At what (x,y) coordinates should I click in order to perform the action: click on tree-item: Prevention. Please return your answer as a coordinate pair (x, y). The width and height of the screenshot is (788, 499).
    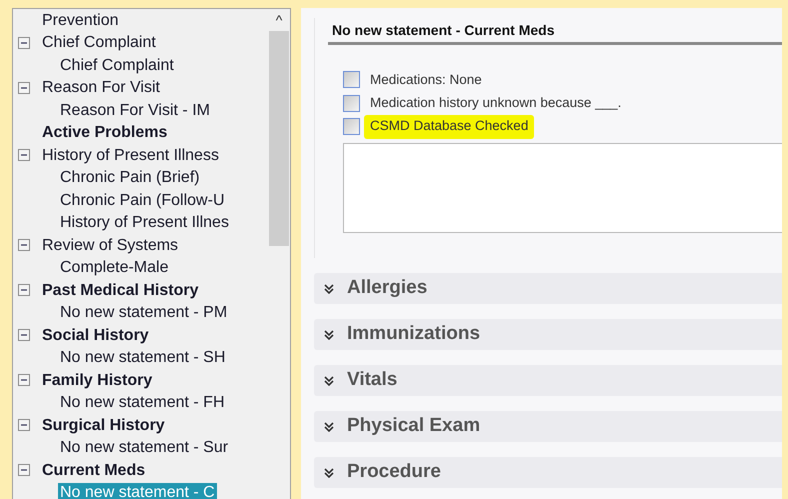
    Looking at the image, I should click on (80, 20).